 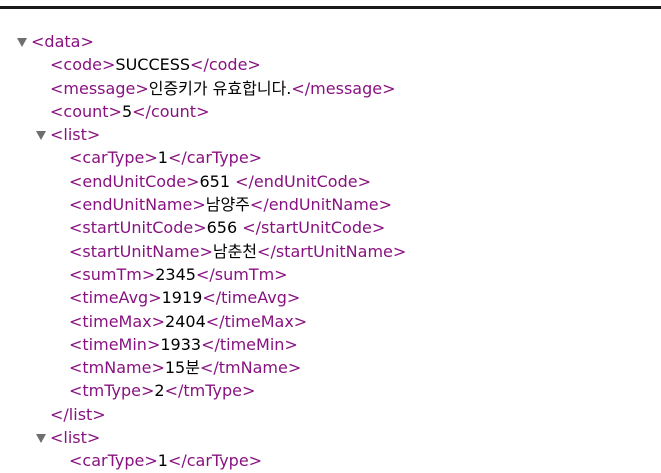 I want to click on xml-node-list-item: <timeAvg>1919</timeAvg>, so click(x=330, y=297).